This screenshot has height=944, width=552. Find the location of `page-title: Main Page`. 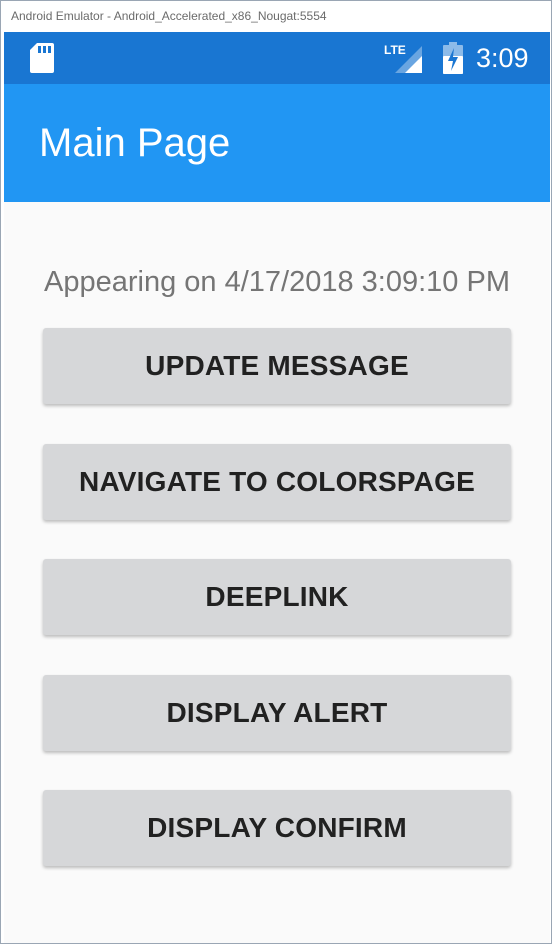

page-title: Main Page is located at coordinates (135, 143).